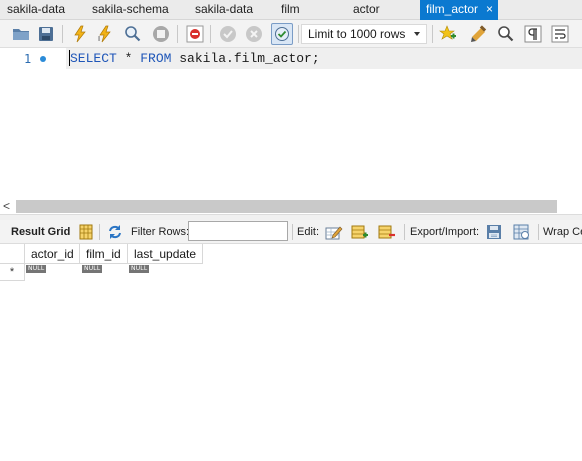 This screenshot has height=461, width=582. Describe the element at coordinates (28, 59) in the screenshot. I see `line-number: 1` at that location.